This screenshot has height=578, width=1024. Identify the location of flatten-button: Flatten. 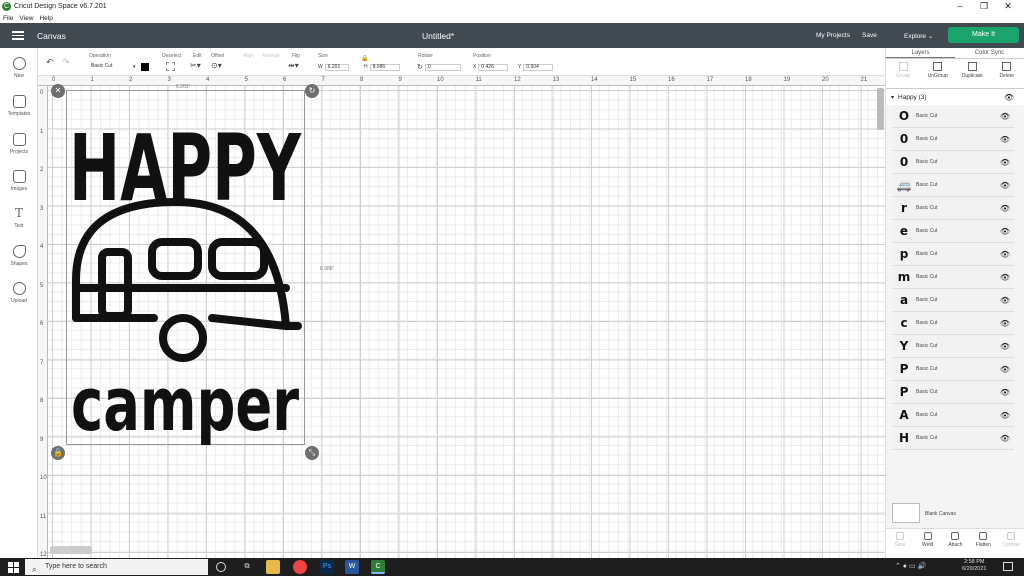
(983, 543).